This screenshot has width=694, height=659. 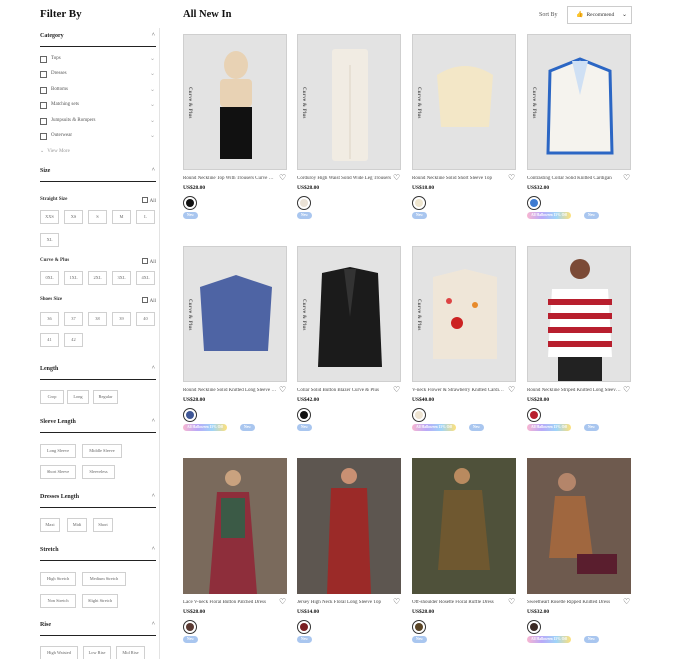 I want to click on size-chip: XL, so click(x=49, y=240).